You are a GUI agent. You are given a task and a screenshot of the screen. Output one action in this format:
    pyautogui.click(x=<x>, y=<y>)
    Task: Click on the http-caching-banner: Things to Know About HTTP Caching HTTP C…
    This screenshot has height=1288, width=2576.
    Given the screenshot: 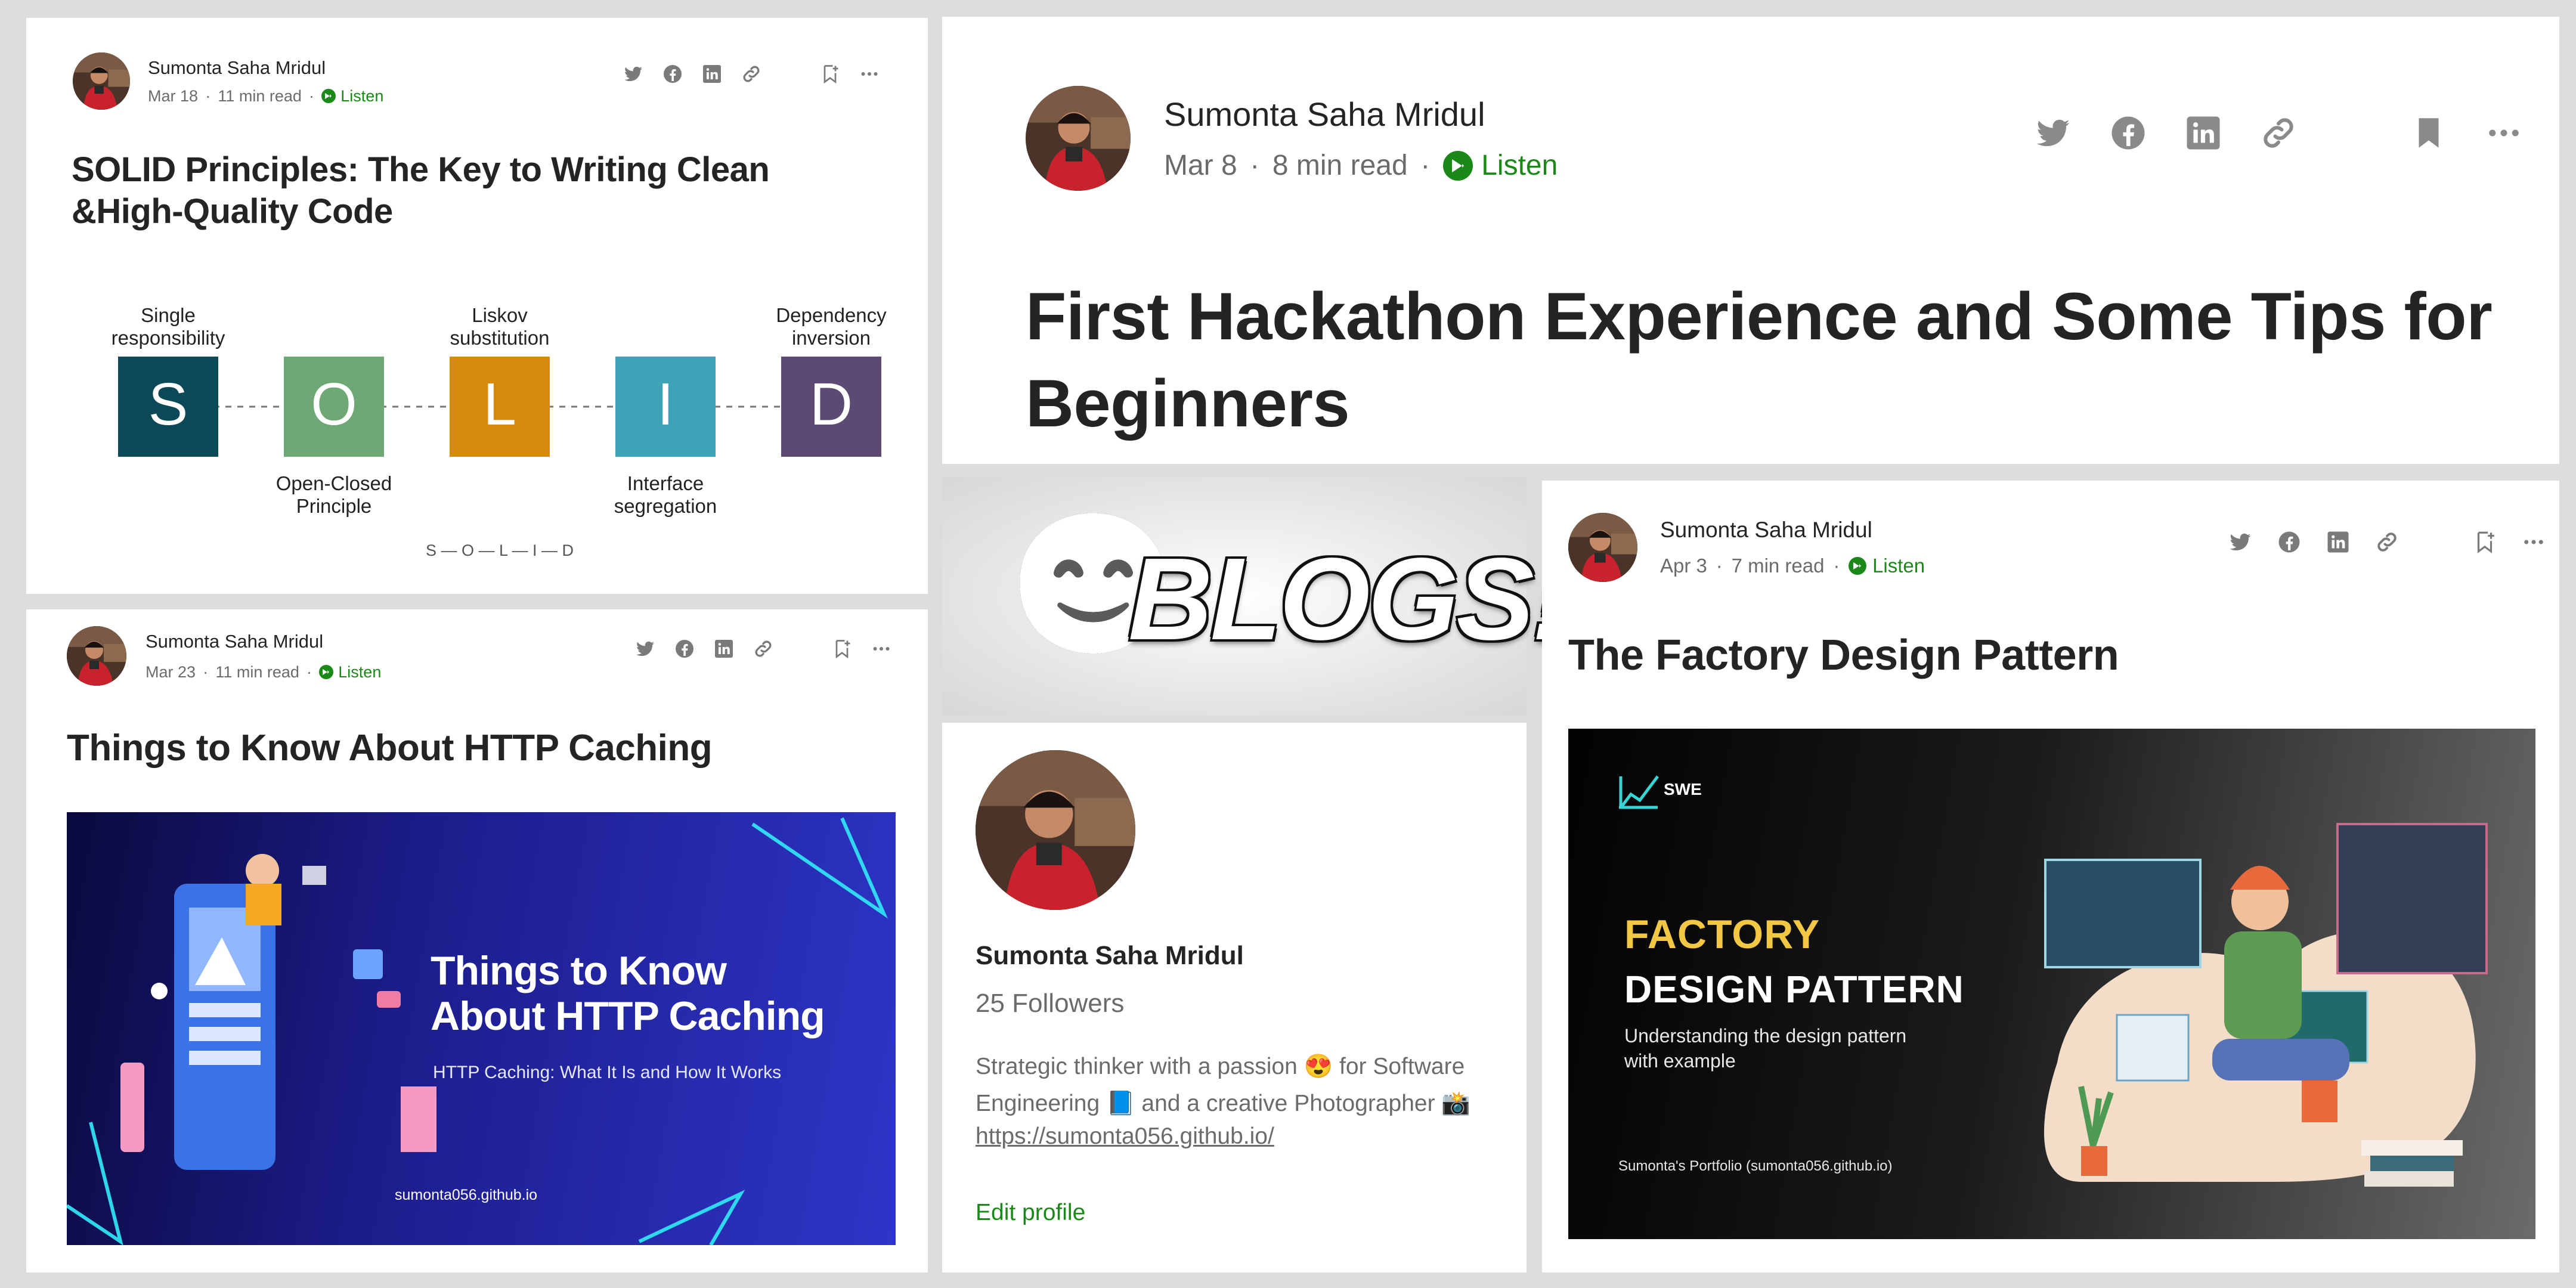 What is the action you would take?
    pyautogui.click(x=481, y=1028)
    